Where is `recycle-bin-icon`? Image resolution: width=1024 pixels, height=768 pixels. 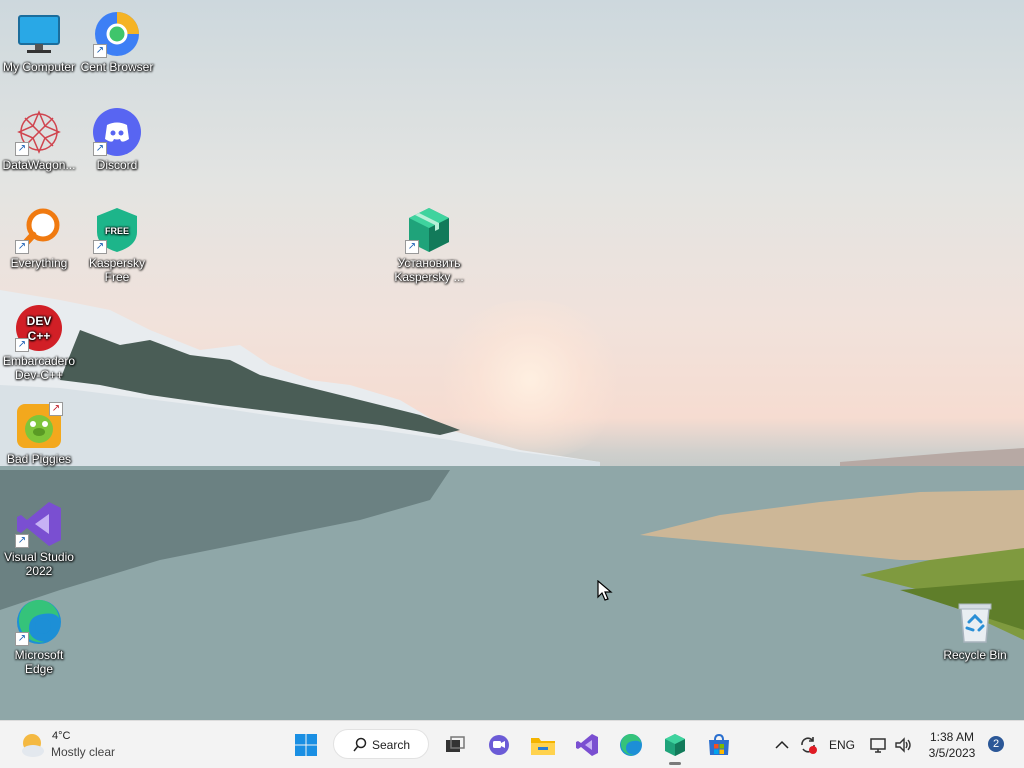
recycle-bin-icon is located at coordinates (975, 622).